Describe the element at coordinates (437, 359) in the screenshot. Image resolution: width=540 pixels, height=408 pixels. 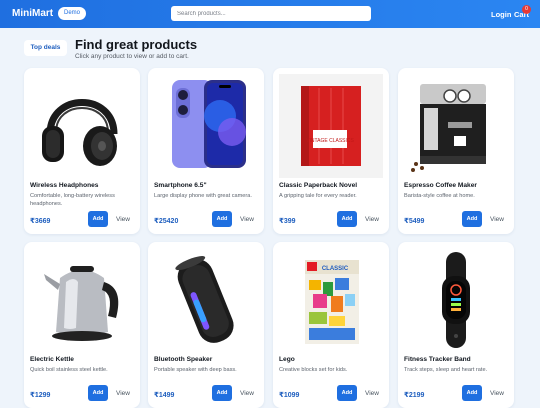
I see `product-name: Fitness Tracker Band` at that location.